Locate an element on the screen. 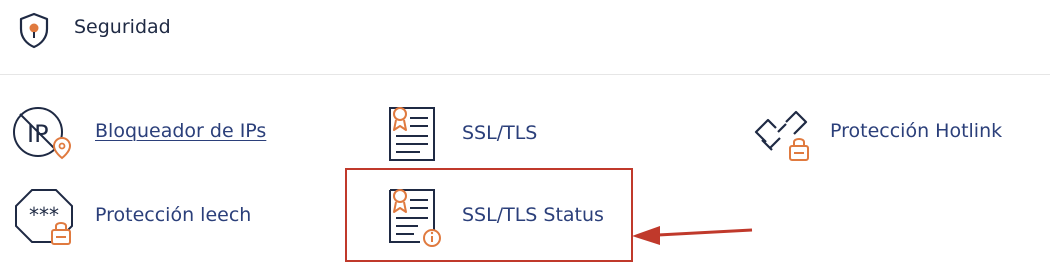  ip-blocker-link: IP Bloqueador de IPs is located at coordinates (162, 134).